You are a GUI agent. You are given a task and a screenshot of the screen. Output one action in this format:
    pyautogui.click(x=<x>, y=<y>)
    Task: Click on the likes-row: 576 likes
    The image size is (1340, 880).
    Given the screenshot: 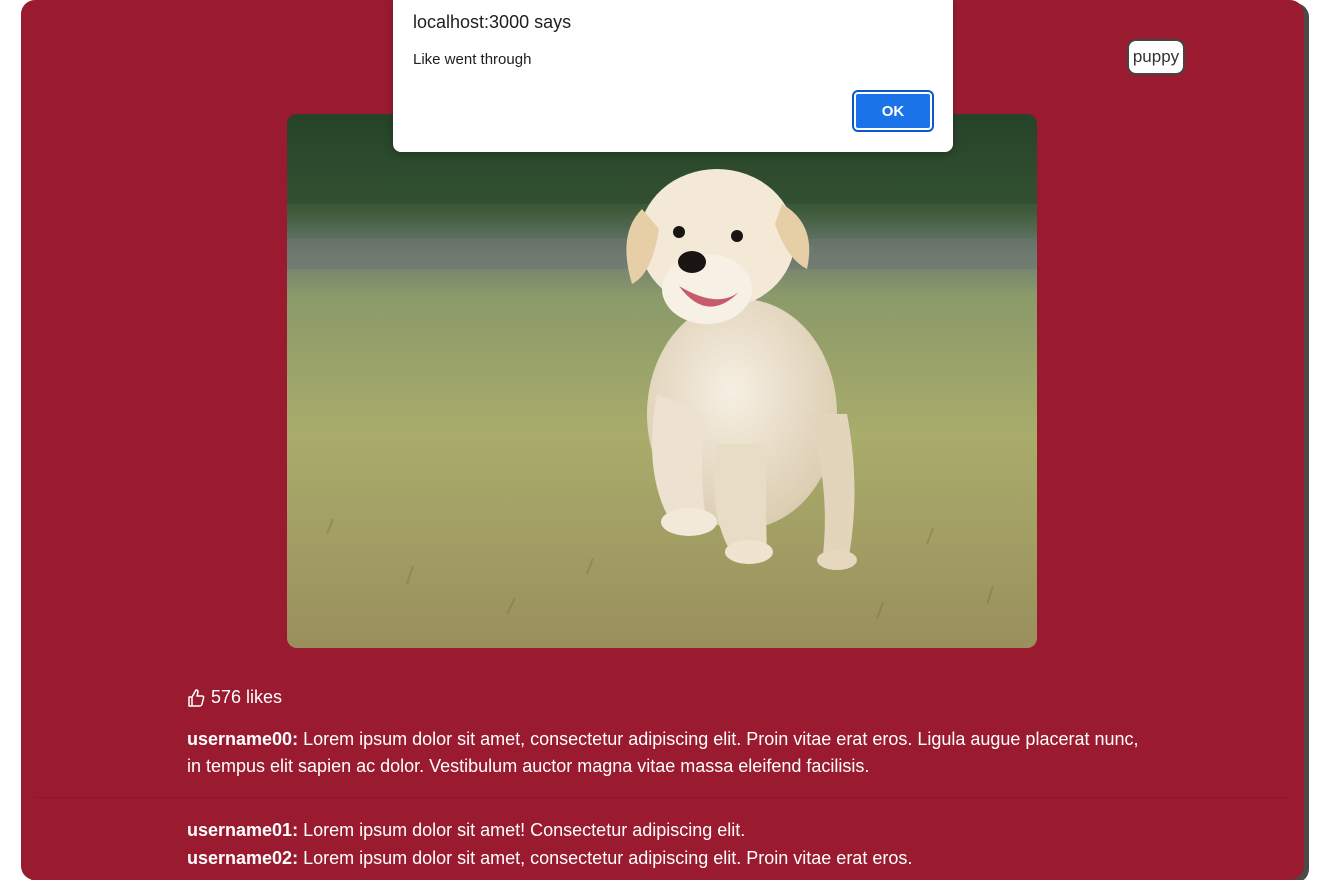 What is the action you would take?
    pyautogui.click(x=234, y=697)
    